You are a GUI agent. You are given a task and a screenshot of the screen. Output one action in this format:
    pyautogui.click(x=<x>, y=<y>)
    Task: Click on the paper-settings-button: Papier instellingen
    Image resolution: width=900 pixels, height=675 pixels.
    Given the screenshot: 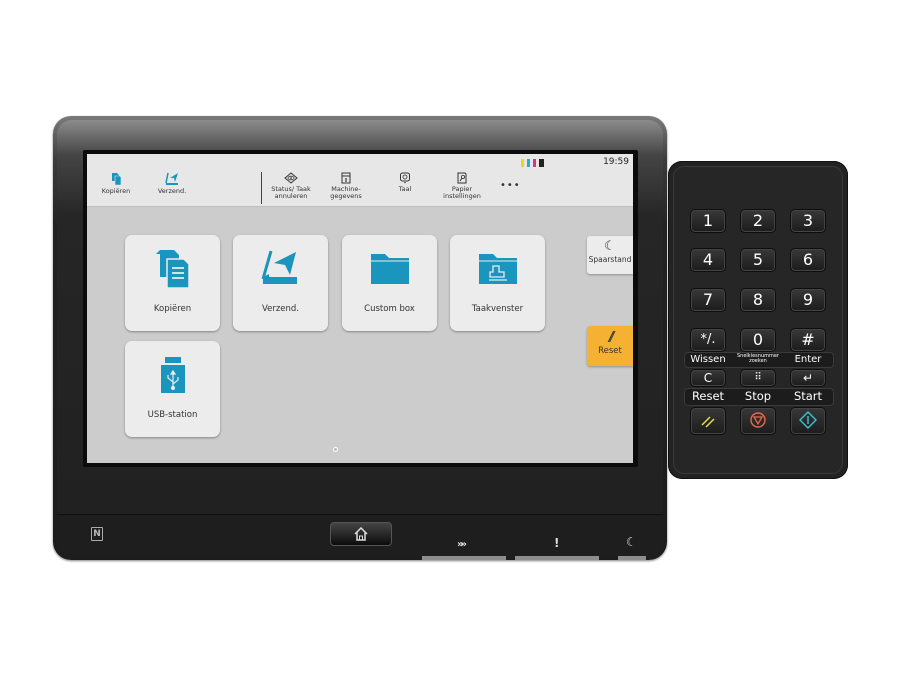 What is the action you would take?
    pyautogui.click(x=462, y=186)
    